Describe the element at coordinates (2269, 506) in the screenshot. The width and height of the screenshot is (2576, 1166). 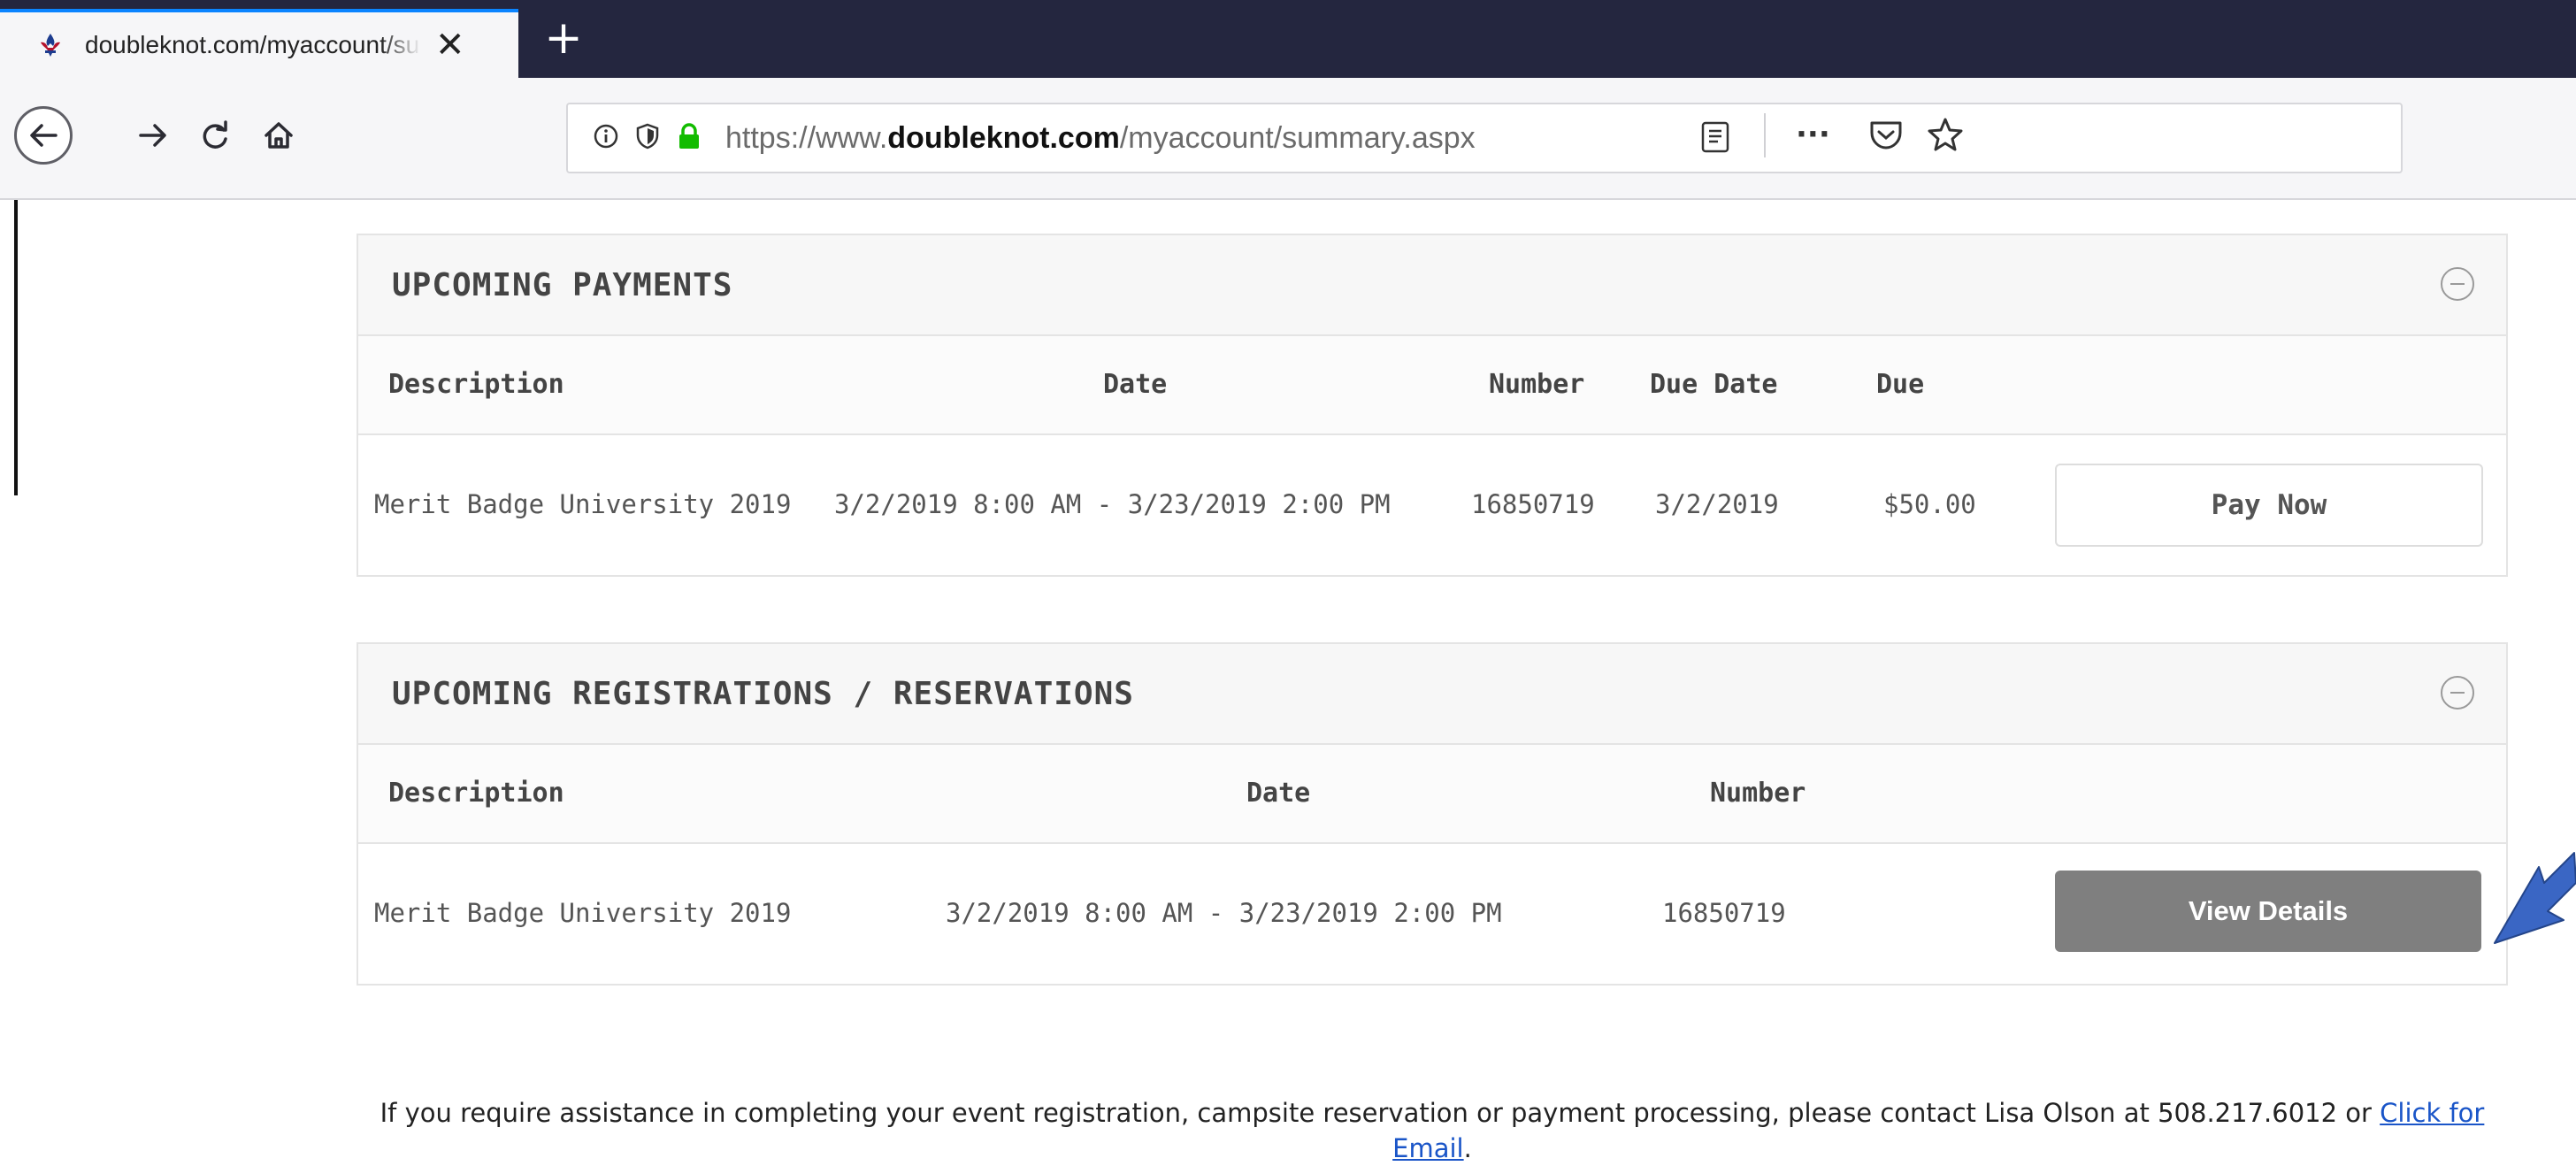
I see `pay-now-button: Pay Now` at that location.